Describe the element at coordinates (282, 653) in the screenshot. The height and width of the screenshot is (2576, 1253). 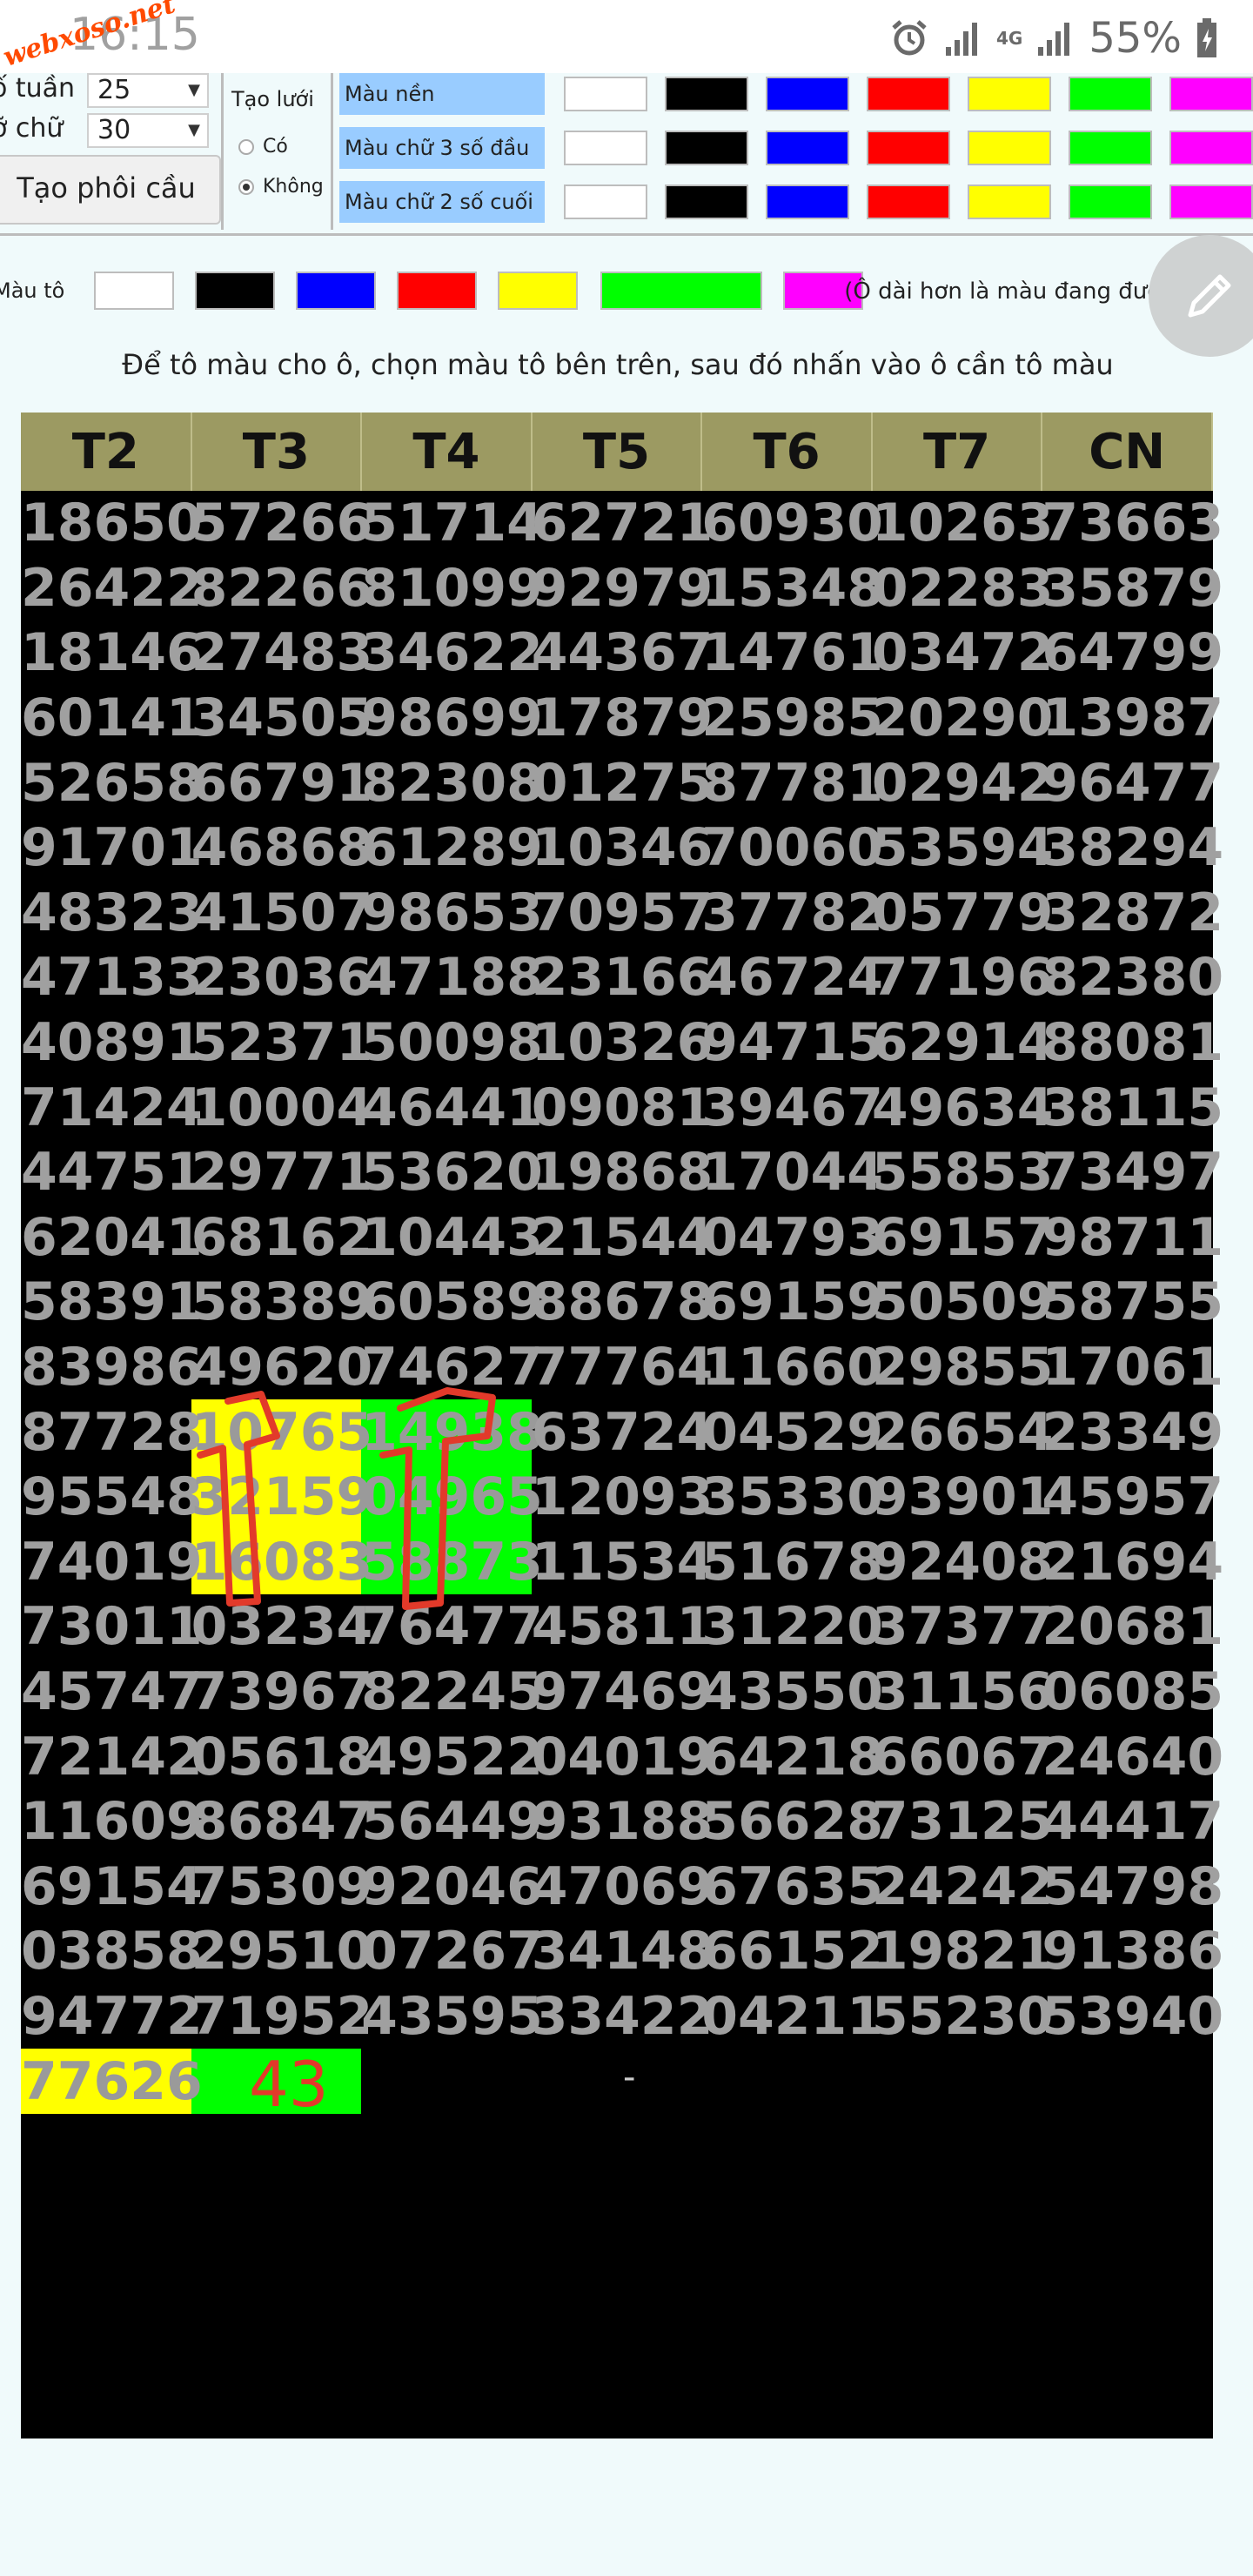
I see `result-cell: 27483` at that location.